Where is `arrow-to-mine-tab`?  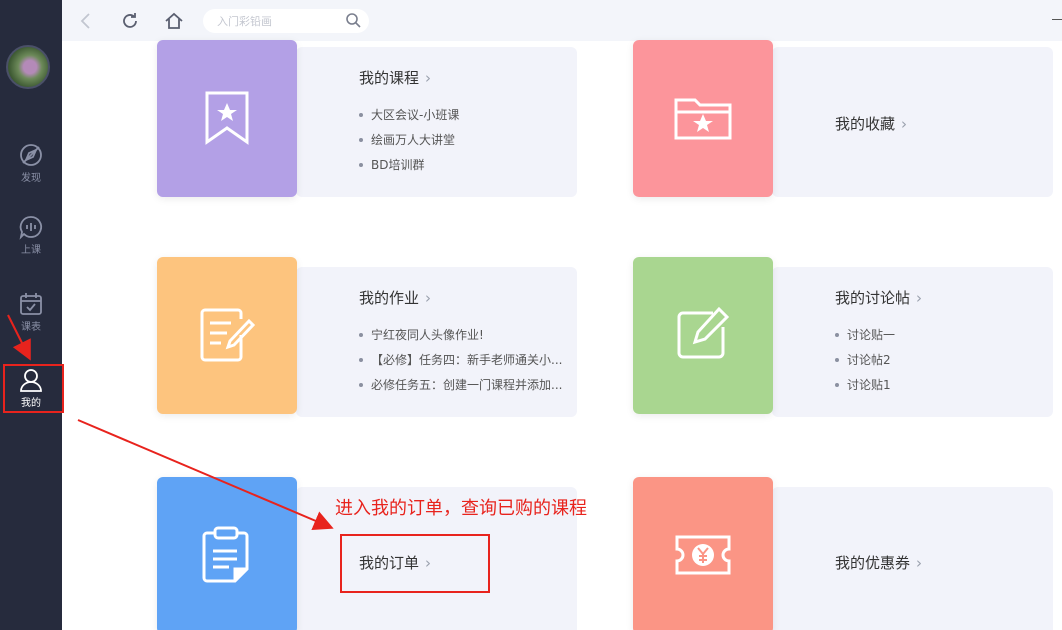
arrow-to-mine-tab is located at coordinates (19, 337).